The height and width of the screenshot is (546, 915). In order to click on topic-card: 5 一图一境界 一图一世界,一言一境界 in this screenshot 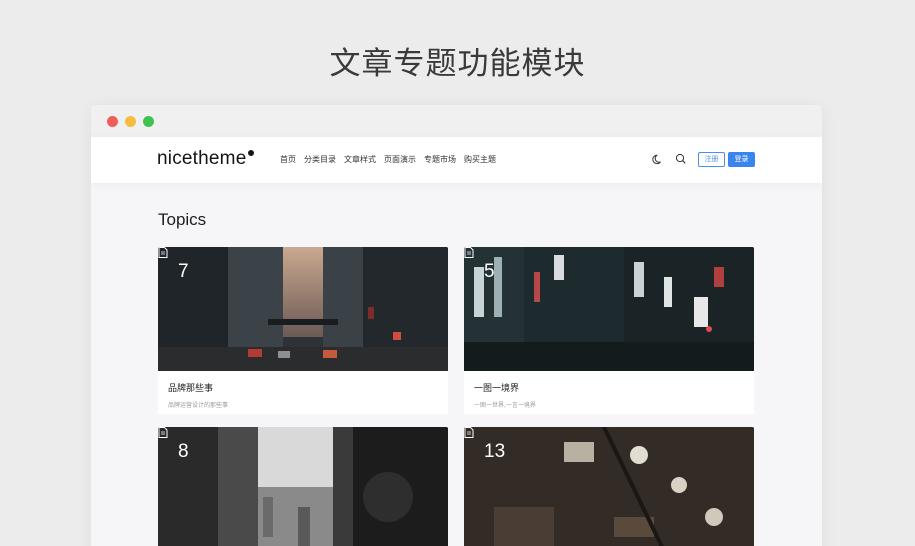, I will do `click(609, 330)`.